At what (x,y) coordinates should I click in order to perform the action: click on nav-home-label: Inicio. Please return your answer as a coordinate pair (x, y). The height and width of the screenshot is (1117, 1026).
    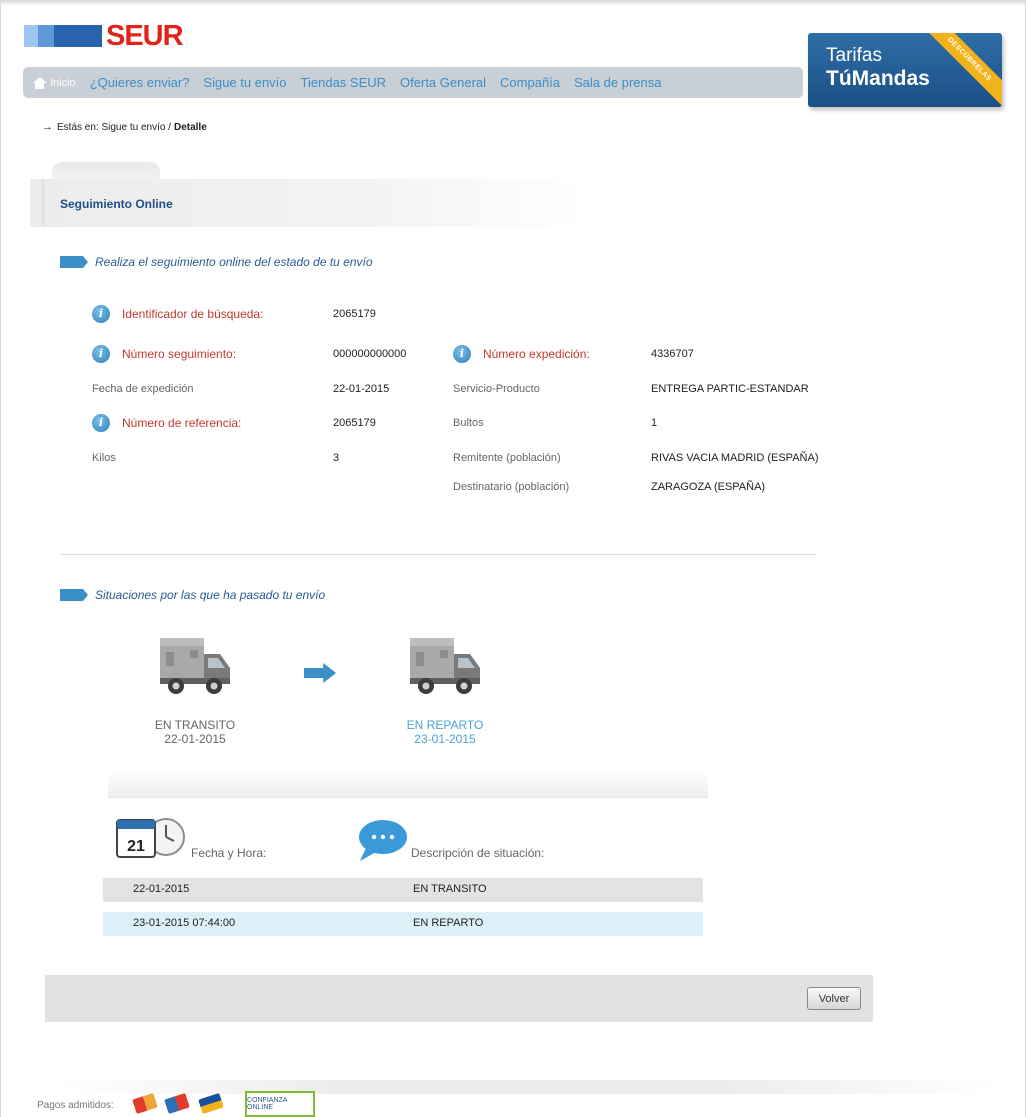
    Looking at the image, I should click on (63, 82).